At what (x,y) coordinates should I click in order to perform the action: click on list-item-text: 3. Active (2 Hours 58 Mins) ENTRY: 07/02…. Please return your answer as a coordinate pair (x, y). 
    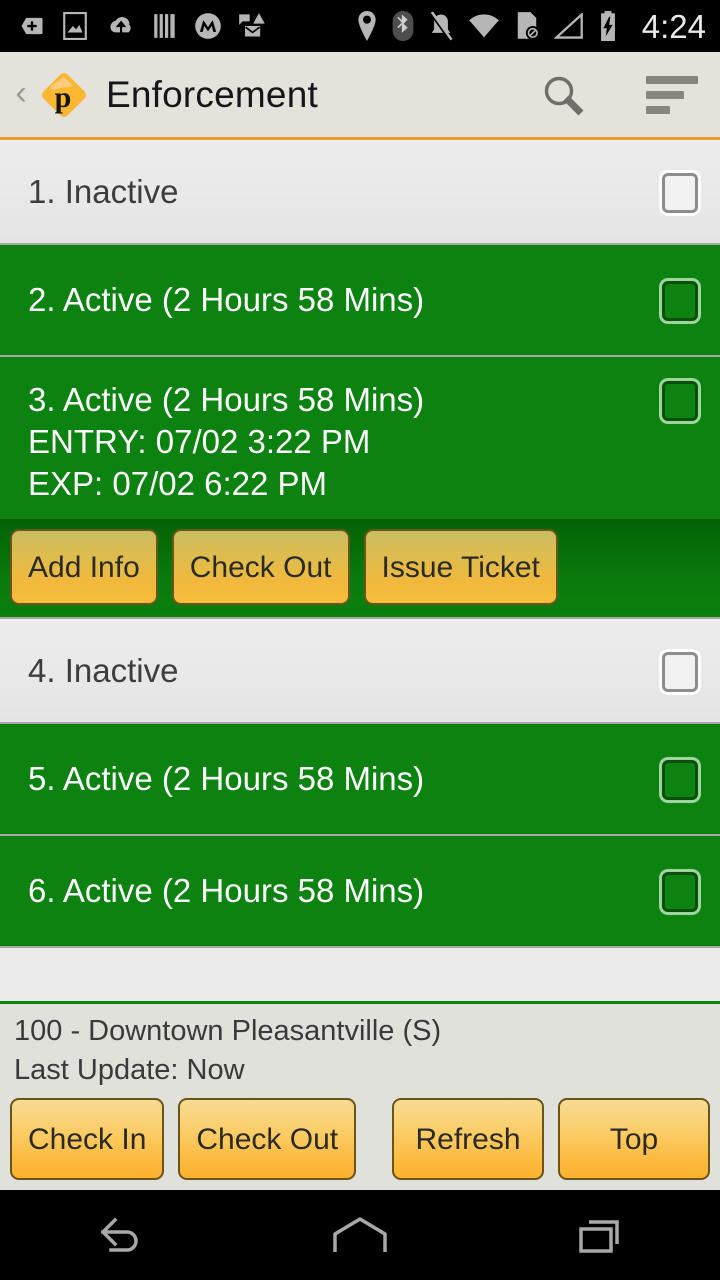
    Looking at the image, I should click on (345, 442).